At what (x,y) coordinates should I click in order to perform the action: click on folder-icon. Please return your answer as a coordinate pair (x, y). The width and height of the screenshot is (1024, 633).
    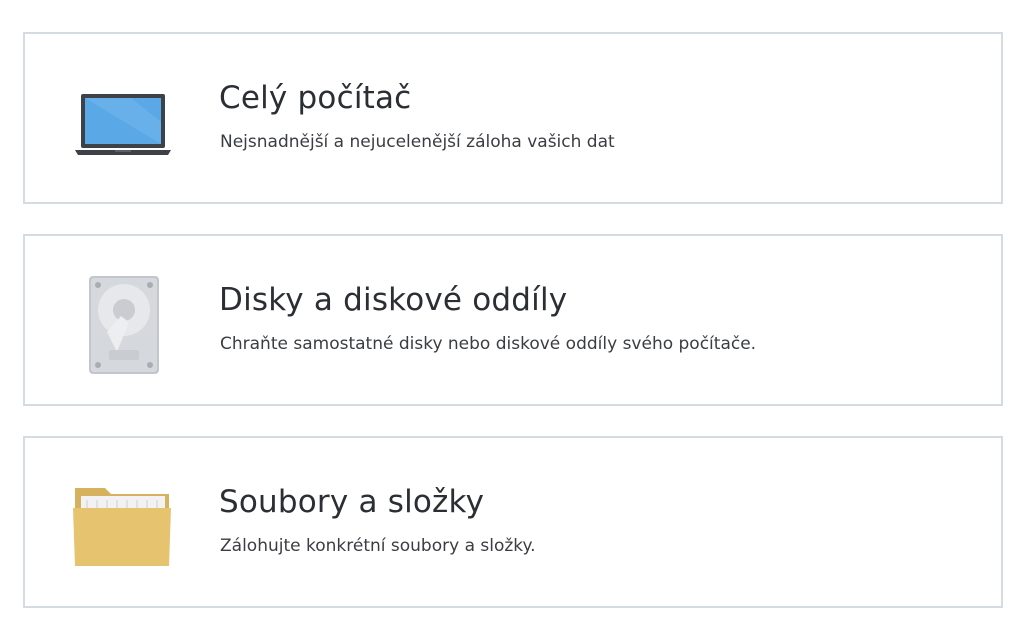
    Looking at the image, I should click on (123, 526).